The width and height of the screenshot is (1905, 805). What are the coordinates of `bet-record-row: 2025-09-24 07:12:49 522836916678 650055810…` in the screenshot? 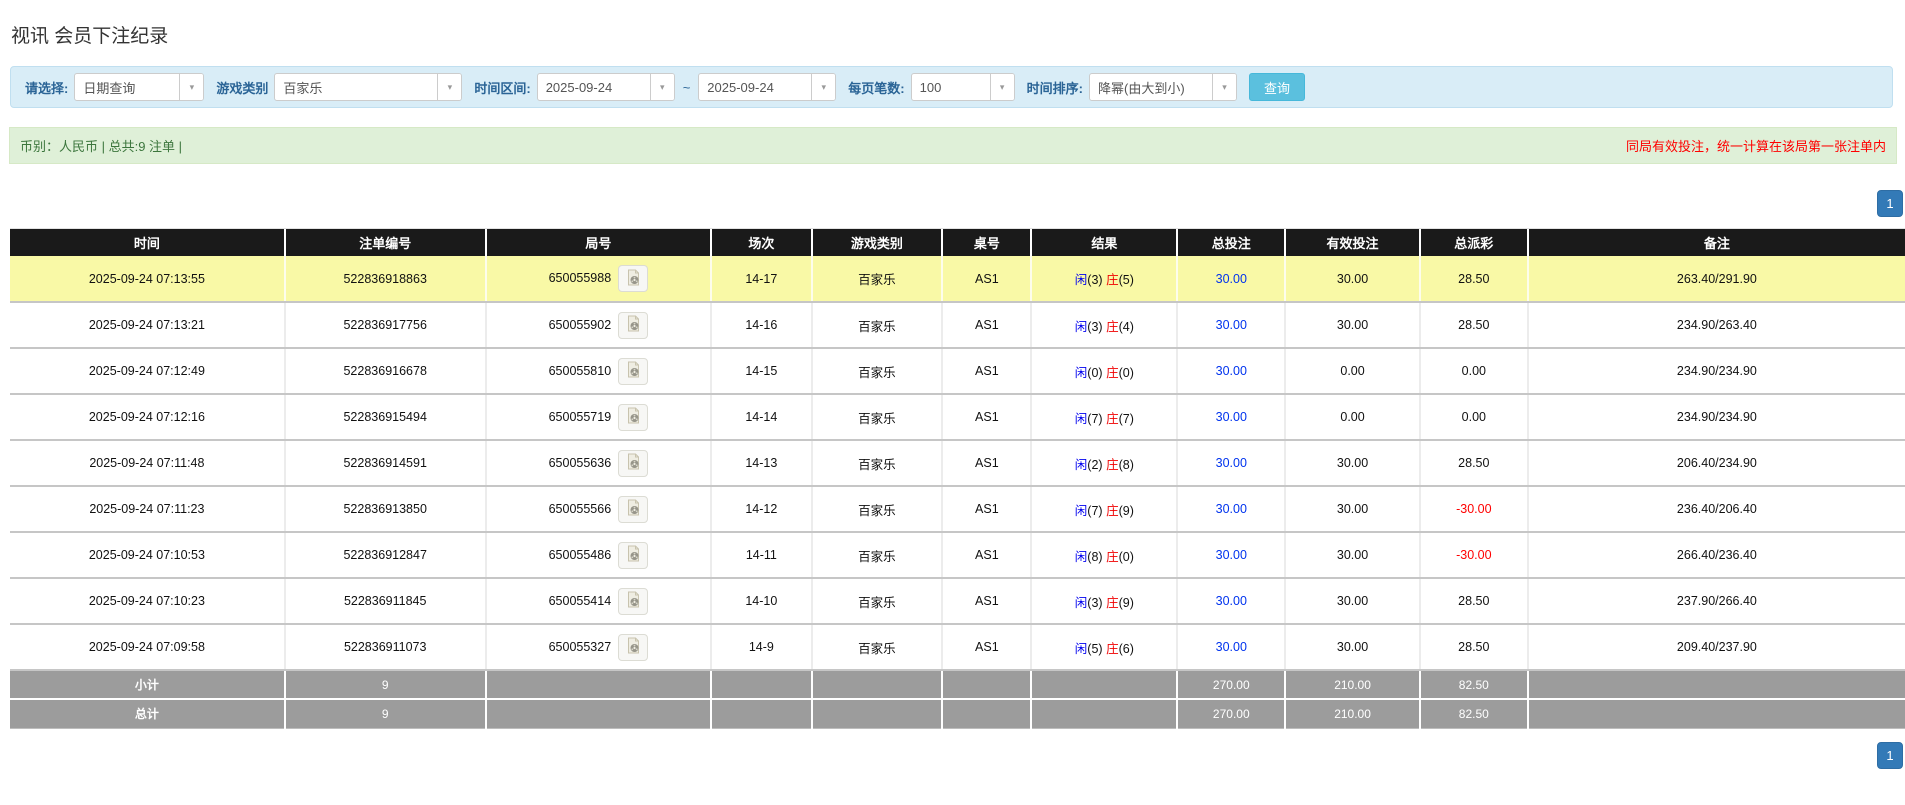 It's located at (957, 371).